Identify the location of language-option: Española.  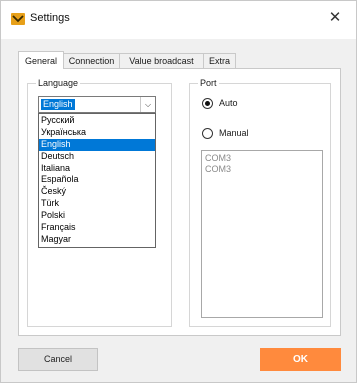
(97, 180).